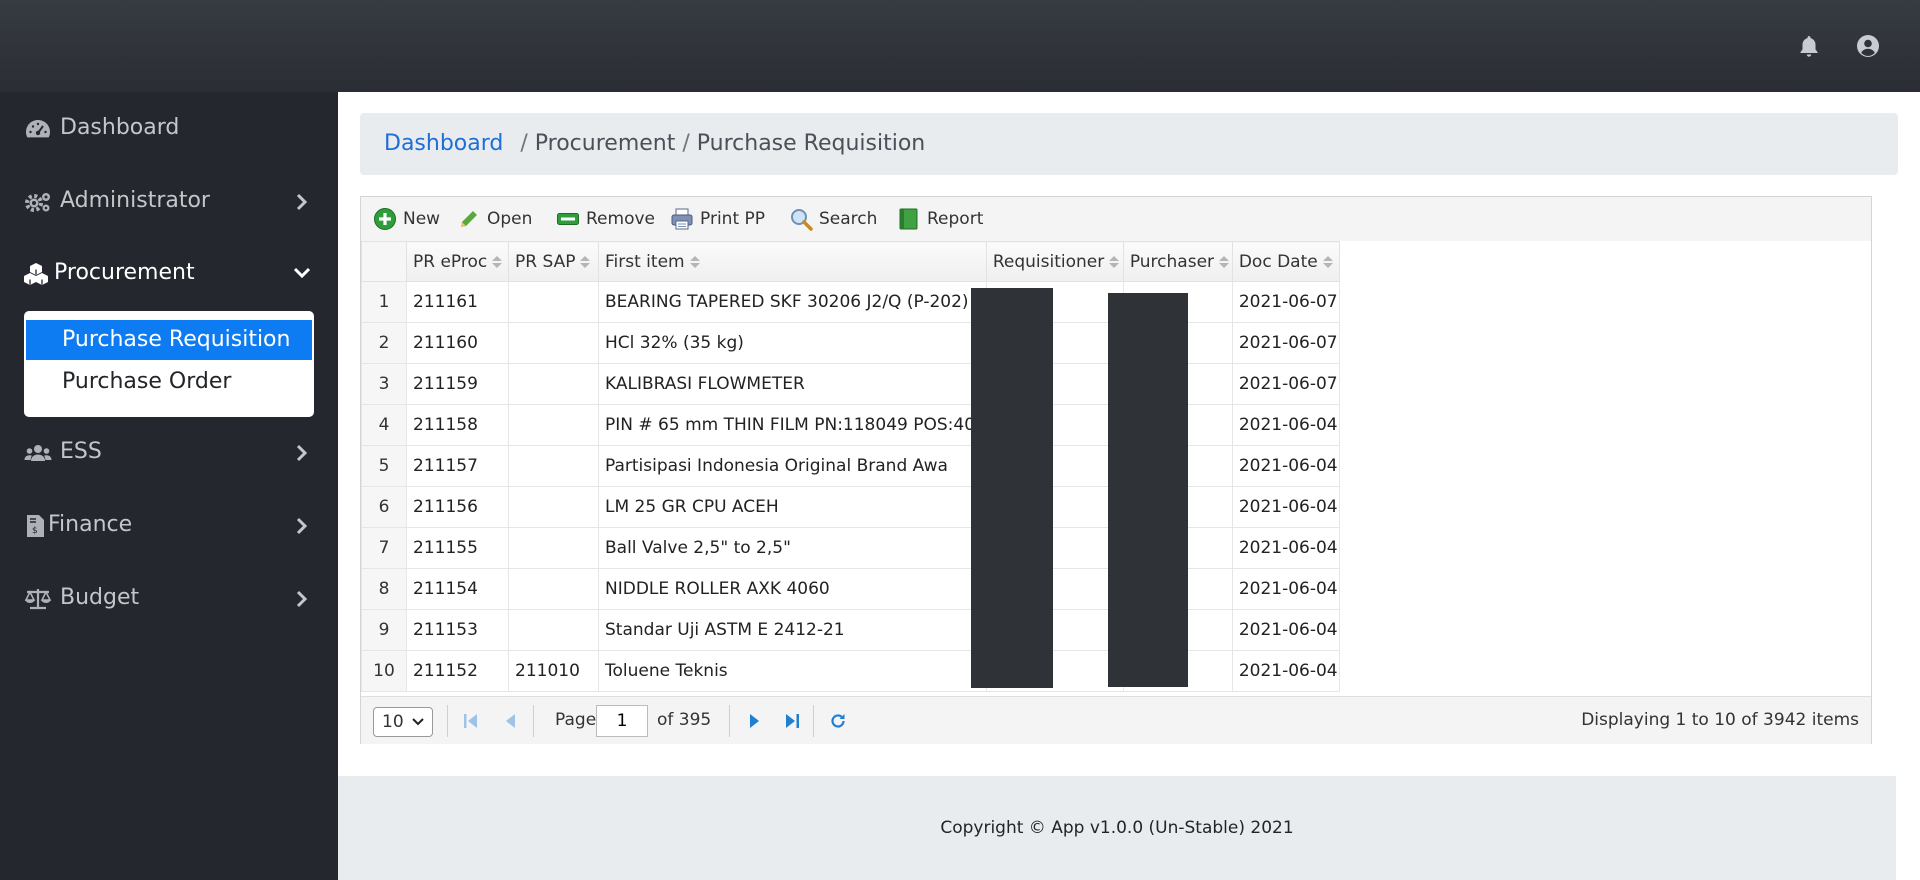 The height and width of the screenshot is (880, 1920). I want to click on column-header-doc-date: Doc Date, so click(1285, 261).